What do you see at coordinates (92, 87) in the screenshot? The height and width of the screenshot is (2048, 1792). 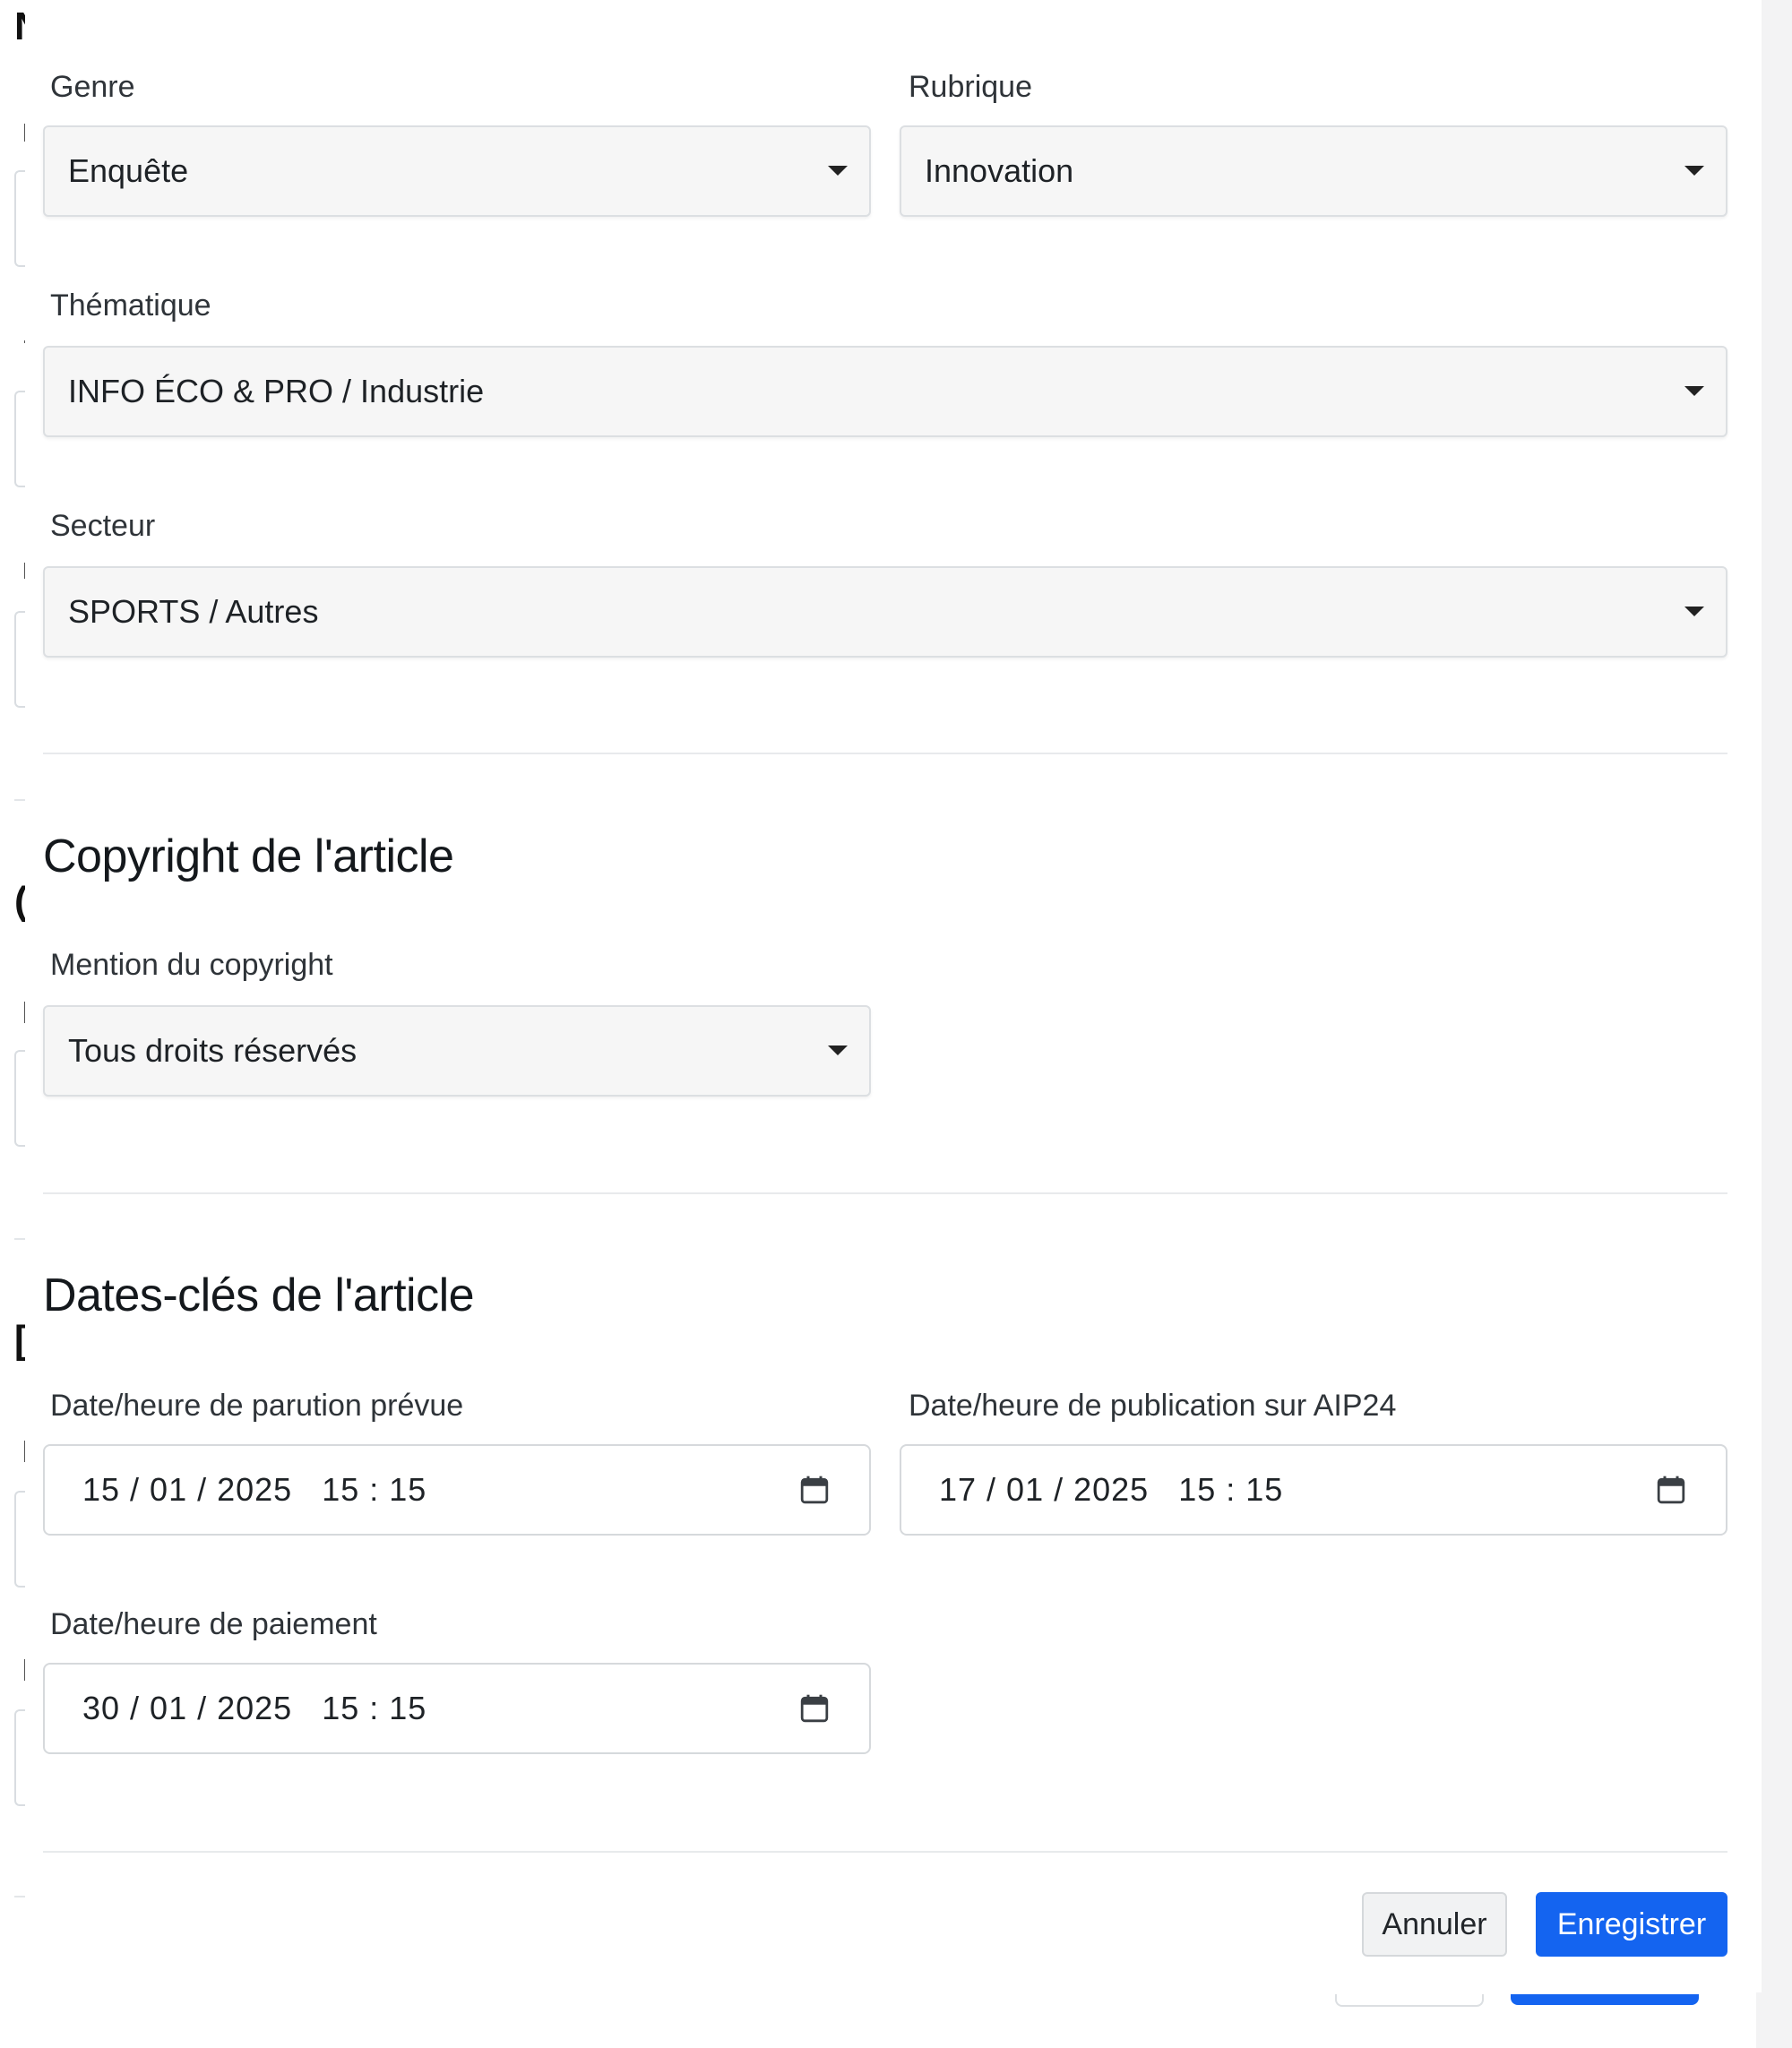 I see `genre-label: Genre` at bounding box center [92, 87].